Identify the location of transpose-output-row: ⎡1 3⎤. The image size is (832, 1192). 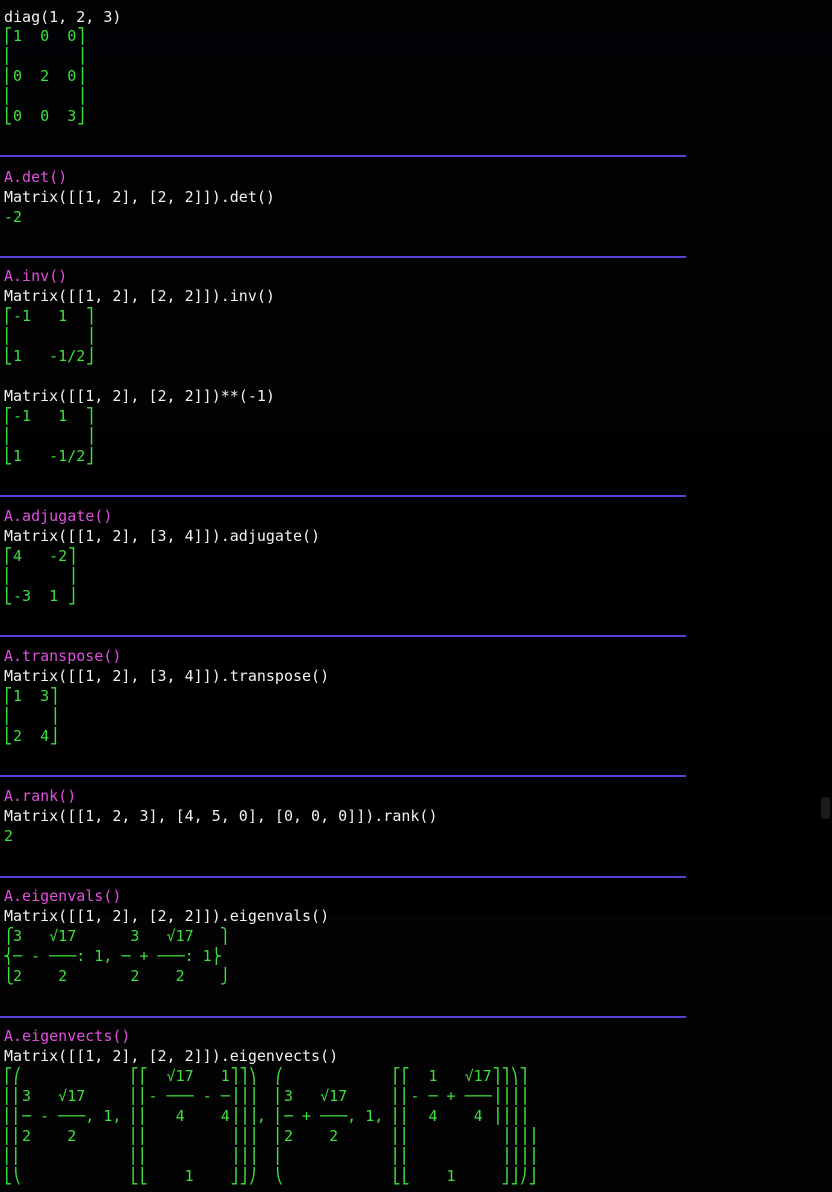
(31, 696).